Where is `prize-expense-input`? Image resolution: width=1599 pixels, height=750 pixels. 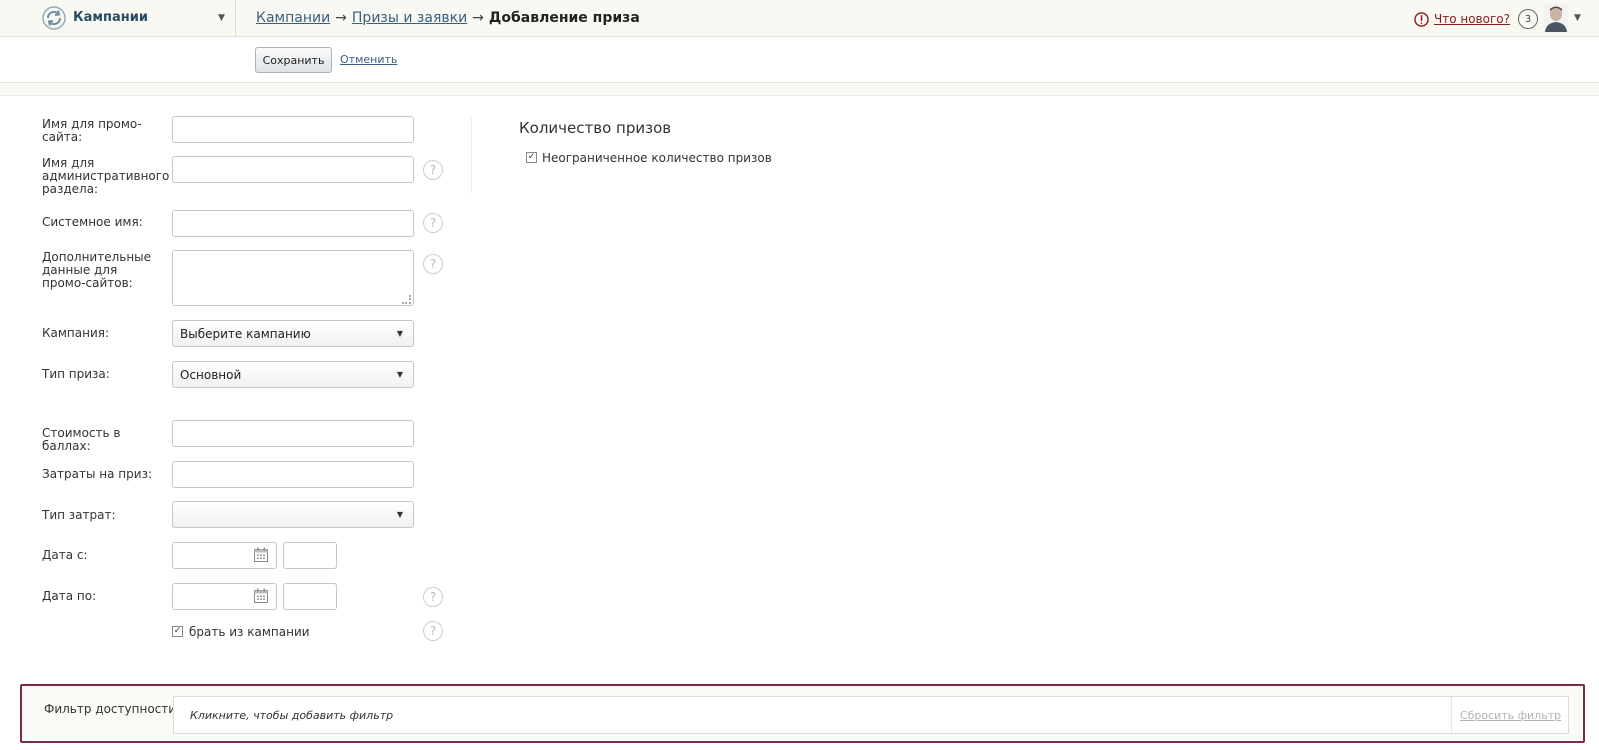 prize-expense-input is located at coordinates (293, 474).